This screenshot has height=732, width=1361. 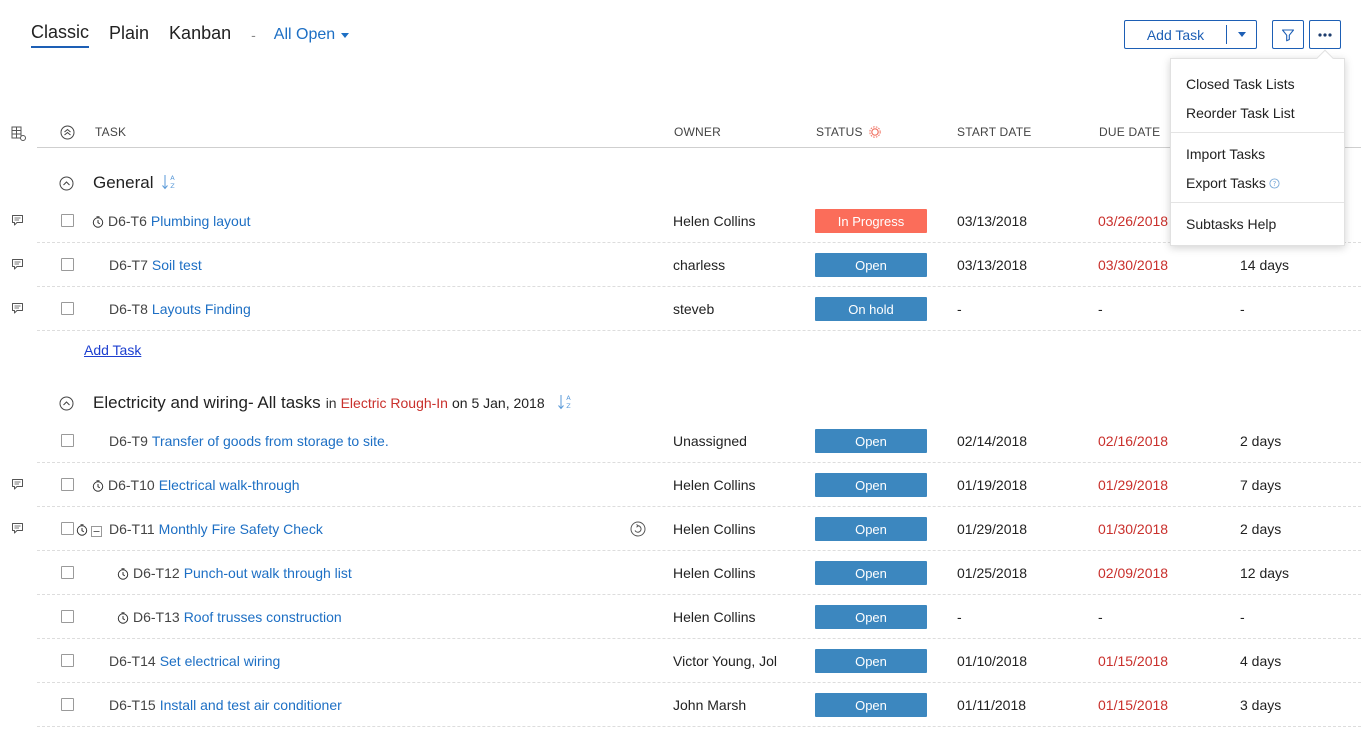 What do you see at coordinates (1133, 485) in the screenshot?
I see `due-date-cell: 01/29/2018` at bounding box center [1133, 485].